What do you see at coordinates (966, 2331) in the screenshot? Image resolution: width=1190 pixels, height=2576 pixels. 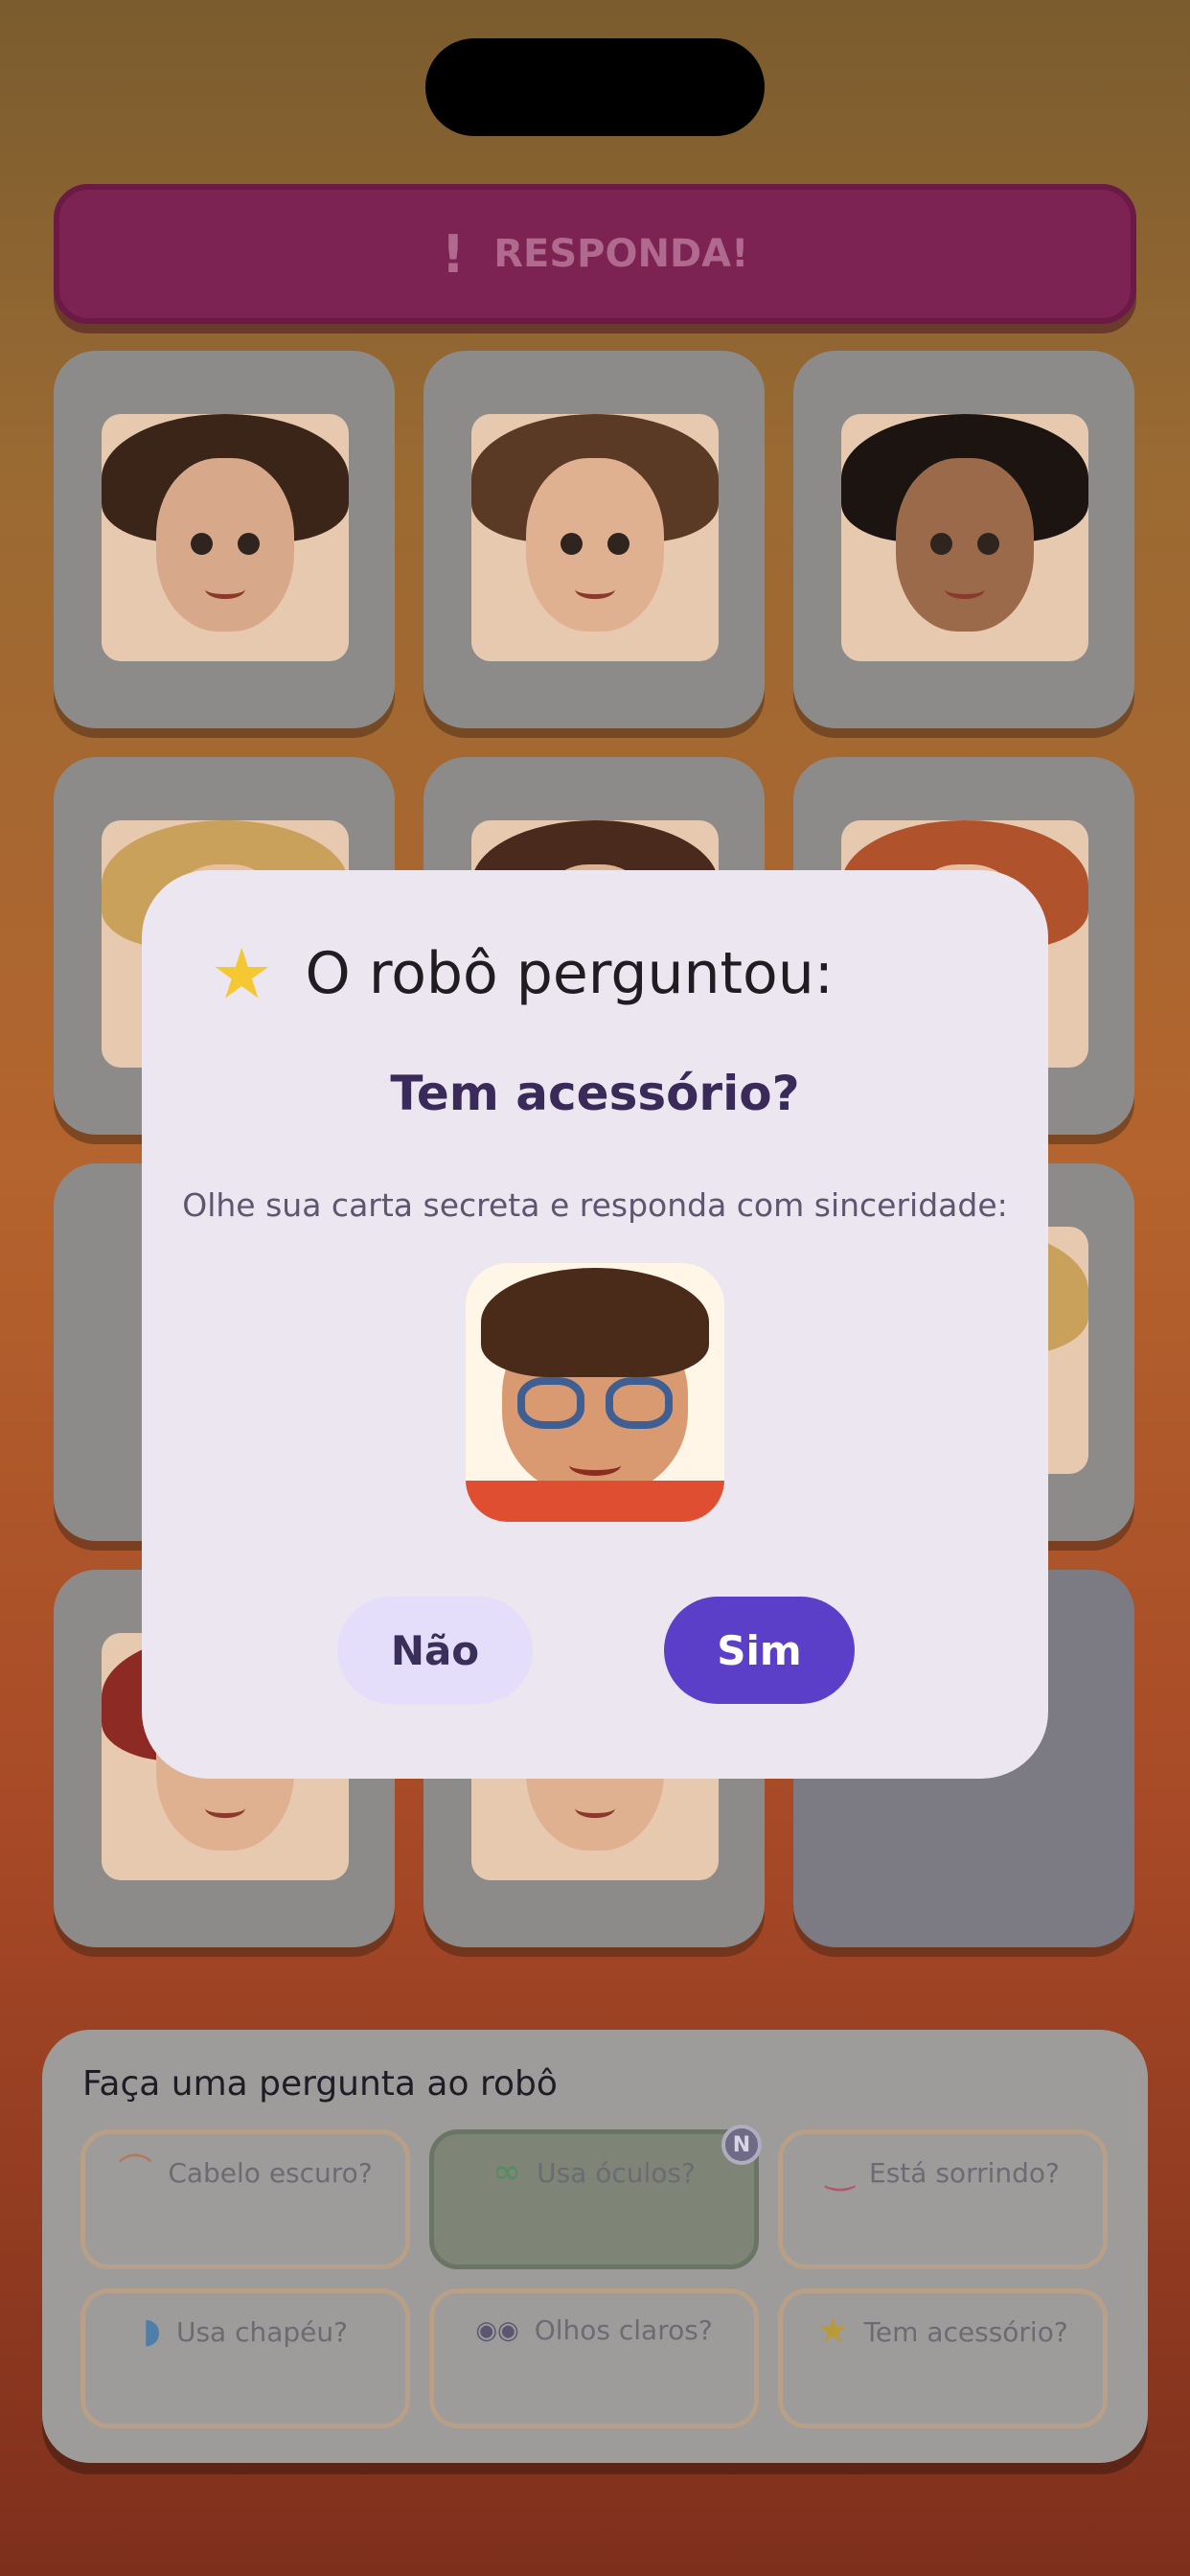 I see `option-label: Tem acessório?` at bounding box center [966, 2331].